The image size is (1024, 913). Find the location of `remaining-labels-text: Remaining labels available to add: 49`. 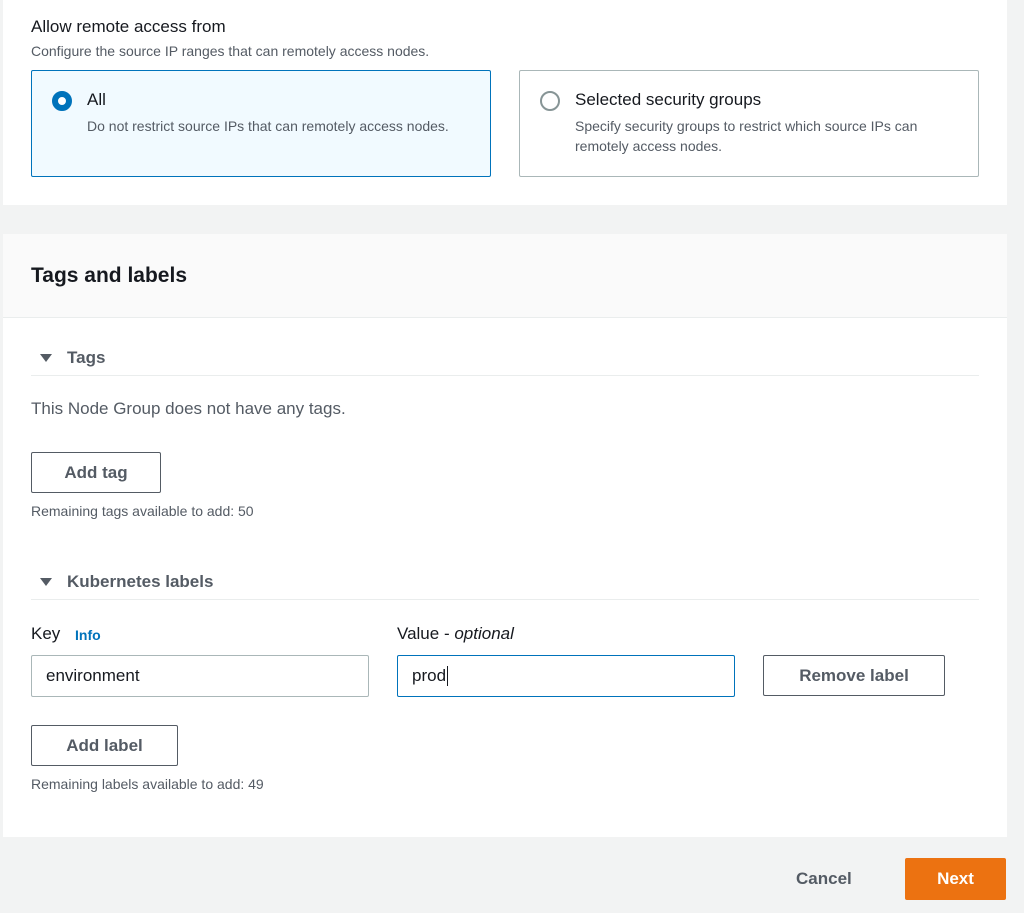

remaining-labels-text: Remaining labels available to add: 49 is located at coordinates (147, 784).